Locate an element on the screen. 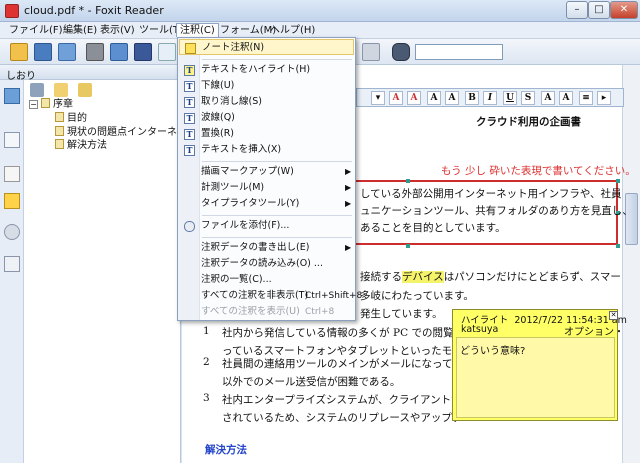 The image size is (640, 463). menu-item-highlight: T テキストをハイライト(H) is located at coordinates (266, 70).